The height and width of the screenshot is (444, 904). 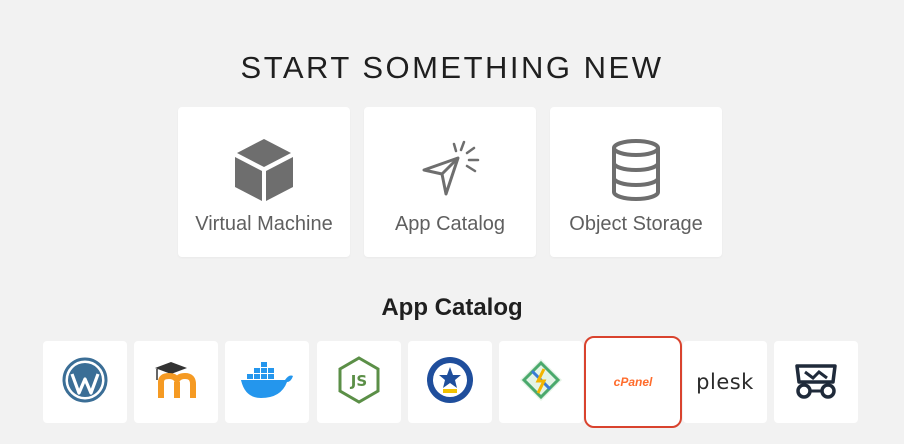 I want to click on virtual-machine-card: Virtual Machine, so click(x=264, y=182).